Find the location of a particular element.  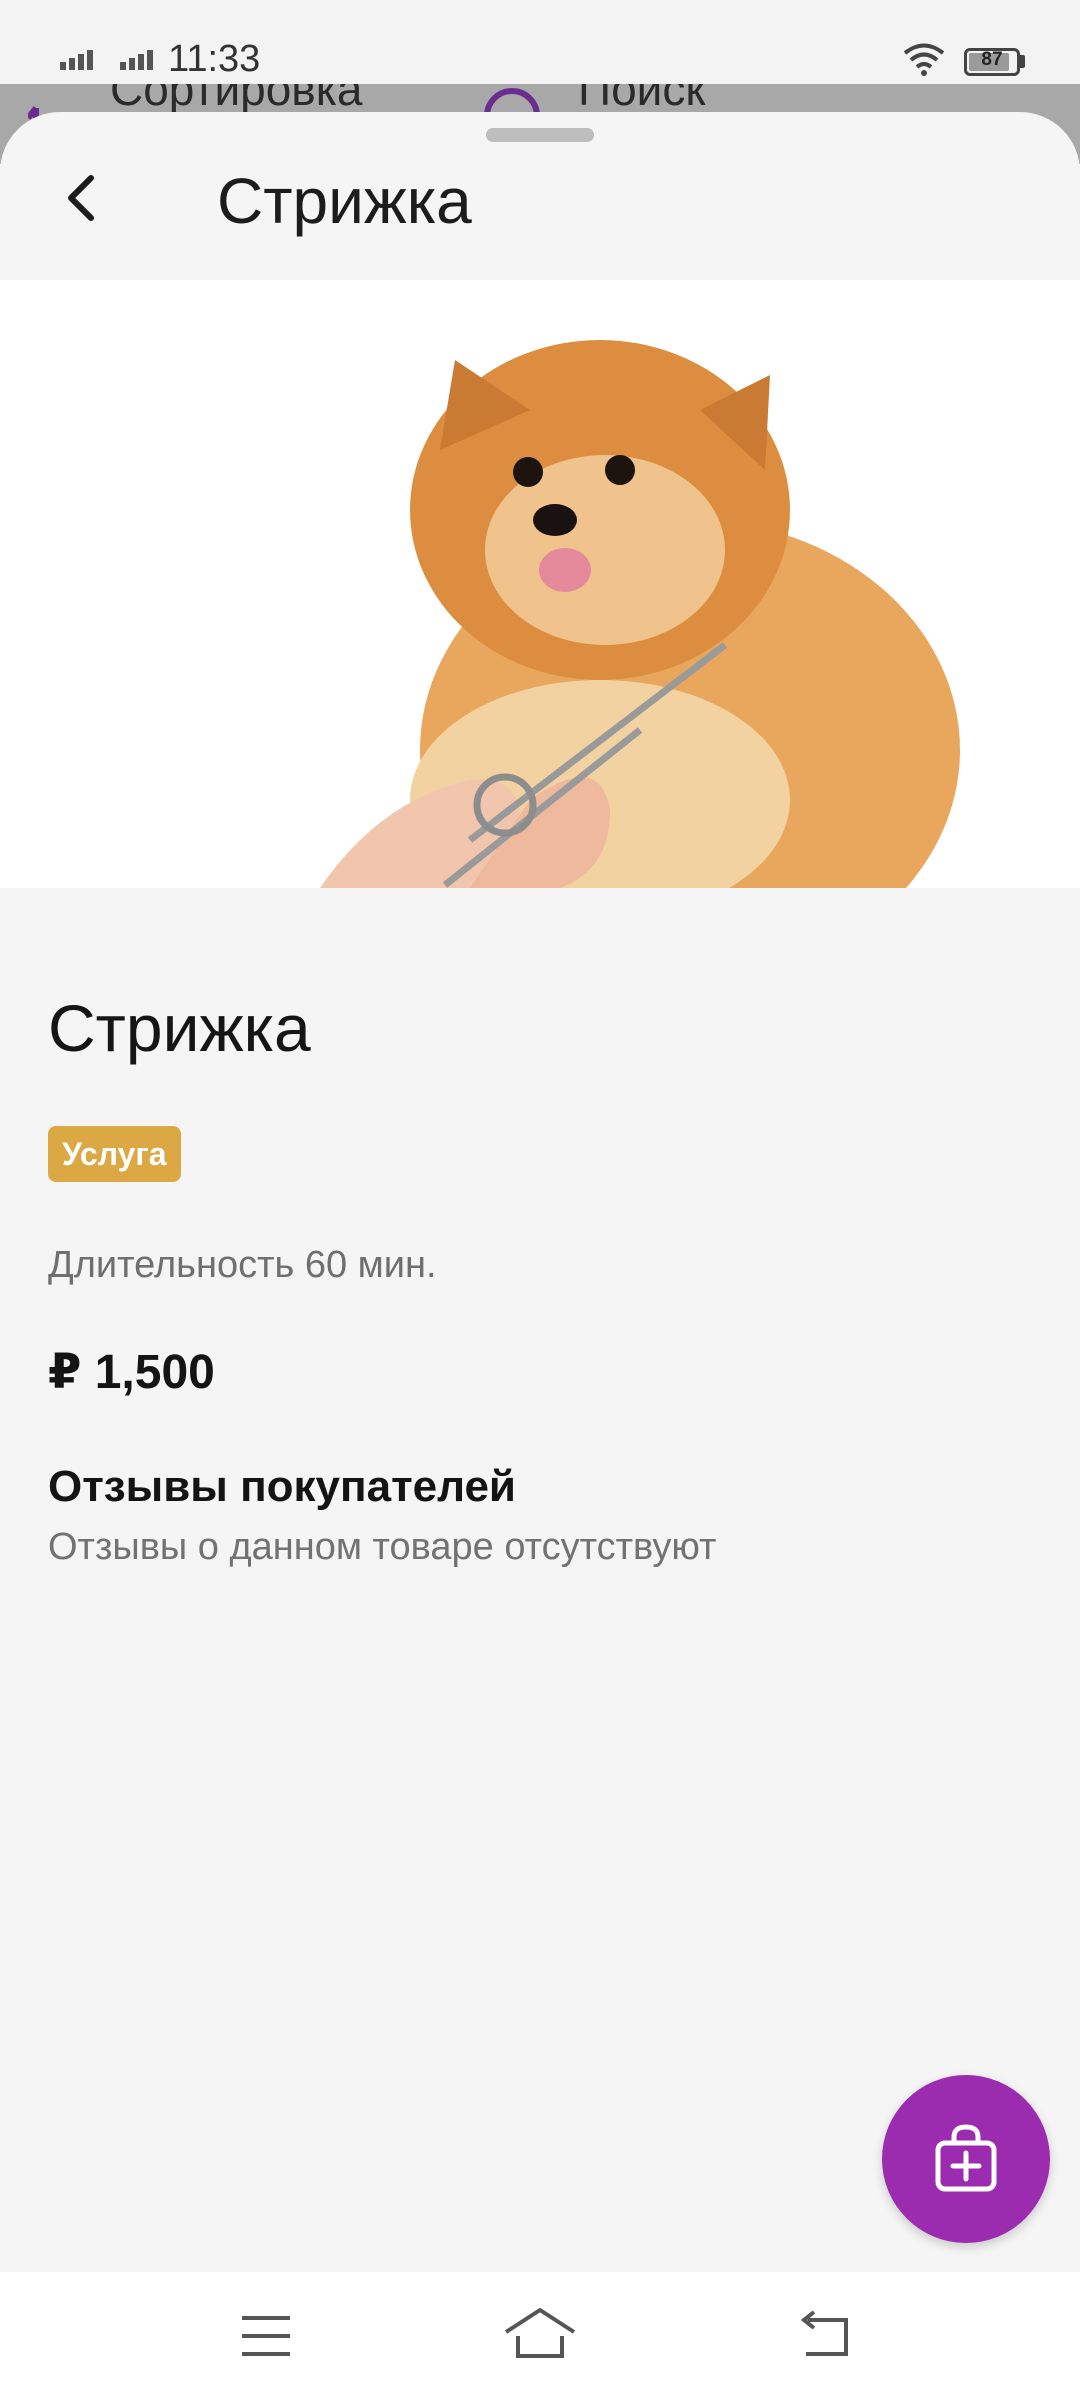

reviews-heading: Отзывы покупателей is located at coordinates (282, 1486).